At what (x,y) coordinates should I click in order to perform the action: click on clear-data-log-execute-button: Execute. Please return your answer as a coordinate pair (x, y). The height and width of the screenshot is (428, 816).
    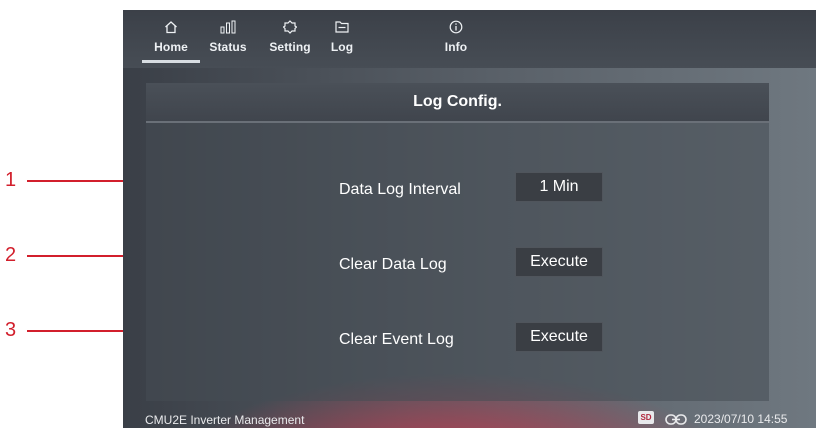
    Looking at the image, I should click on (559, 262).